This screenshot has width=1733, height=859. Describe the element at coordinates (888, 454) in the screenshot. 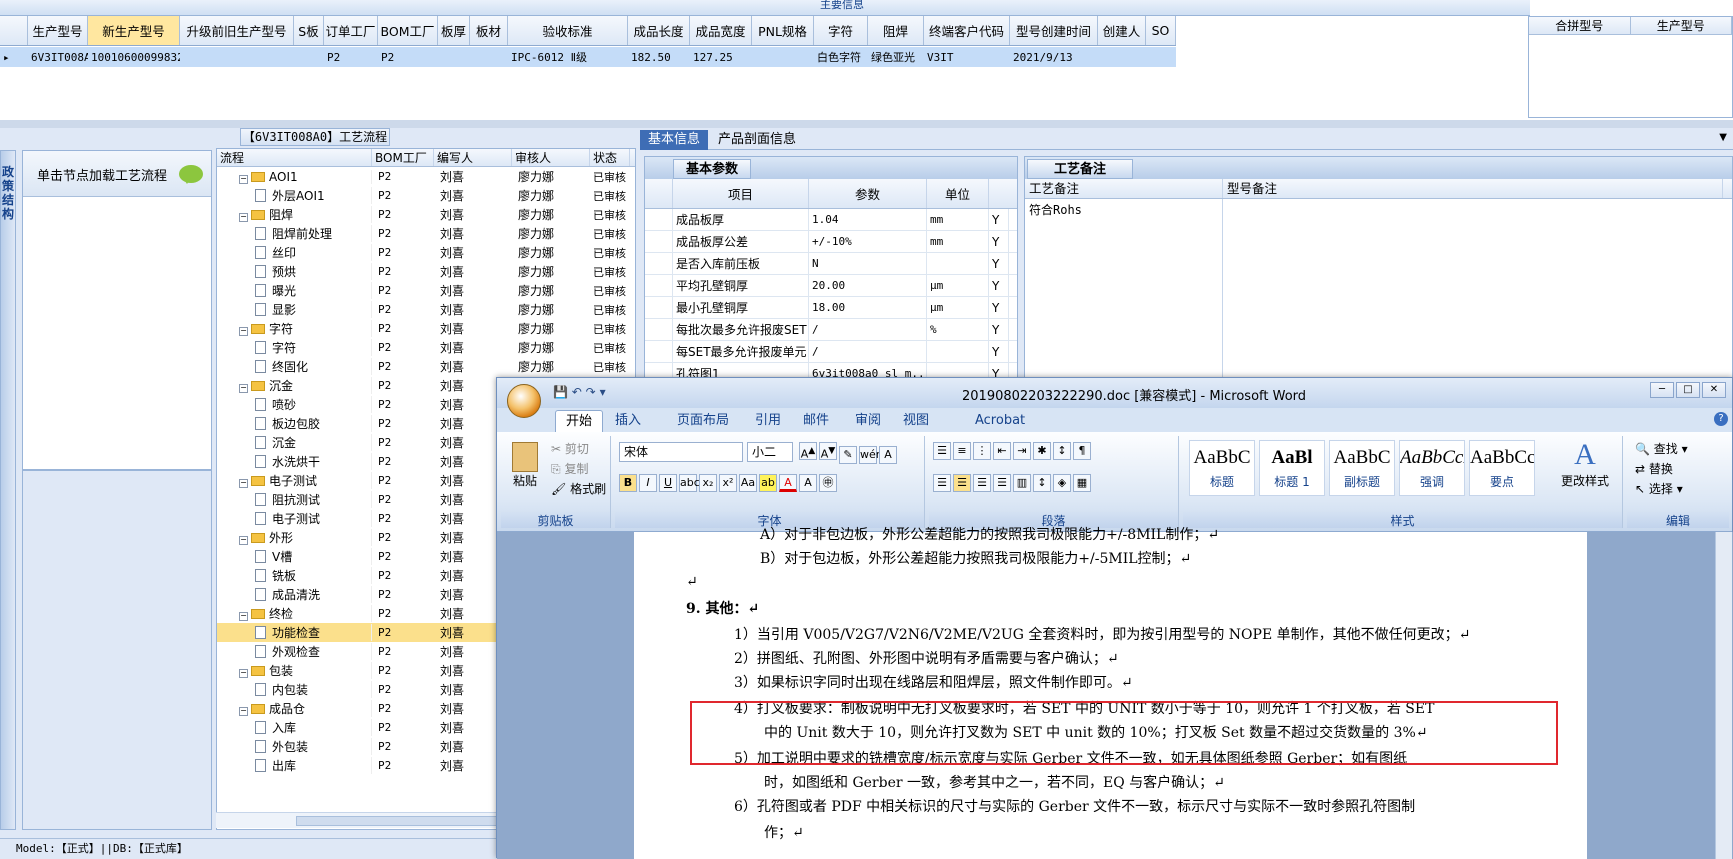

I see `char-border-icon: A` at that location.